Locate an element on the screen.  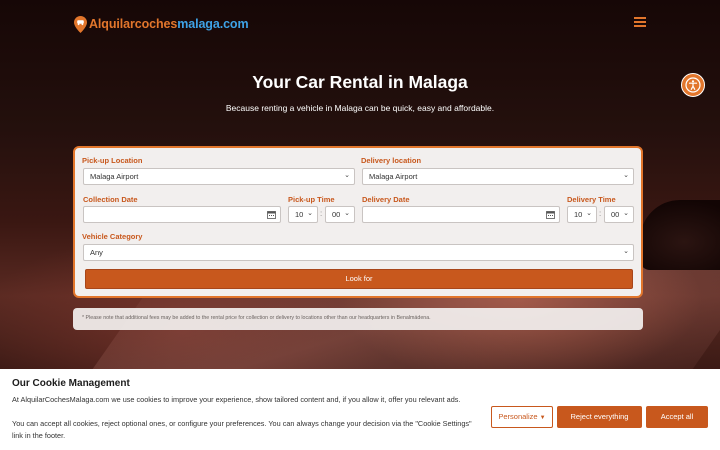
delivery-location-label: Delivery location is located at coordinates (391, 160).